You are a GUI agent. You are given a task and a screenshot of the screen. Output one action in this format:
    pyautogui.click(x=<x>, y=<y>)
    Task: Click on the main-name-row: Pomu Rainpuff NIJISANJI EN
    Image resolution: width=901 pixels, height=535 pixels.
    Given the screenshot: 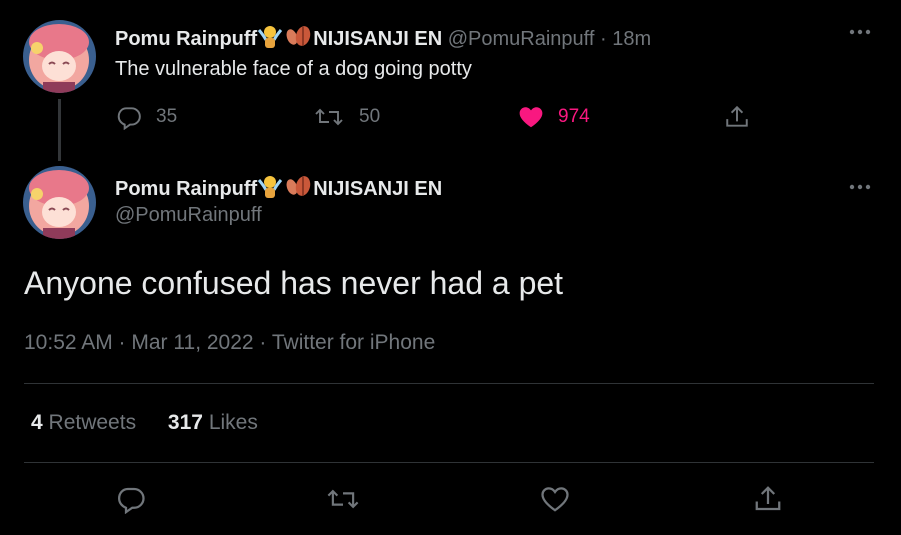 What is the action you would take?
    pyautogui.click(x=278, y=189)
    